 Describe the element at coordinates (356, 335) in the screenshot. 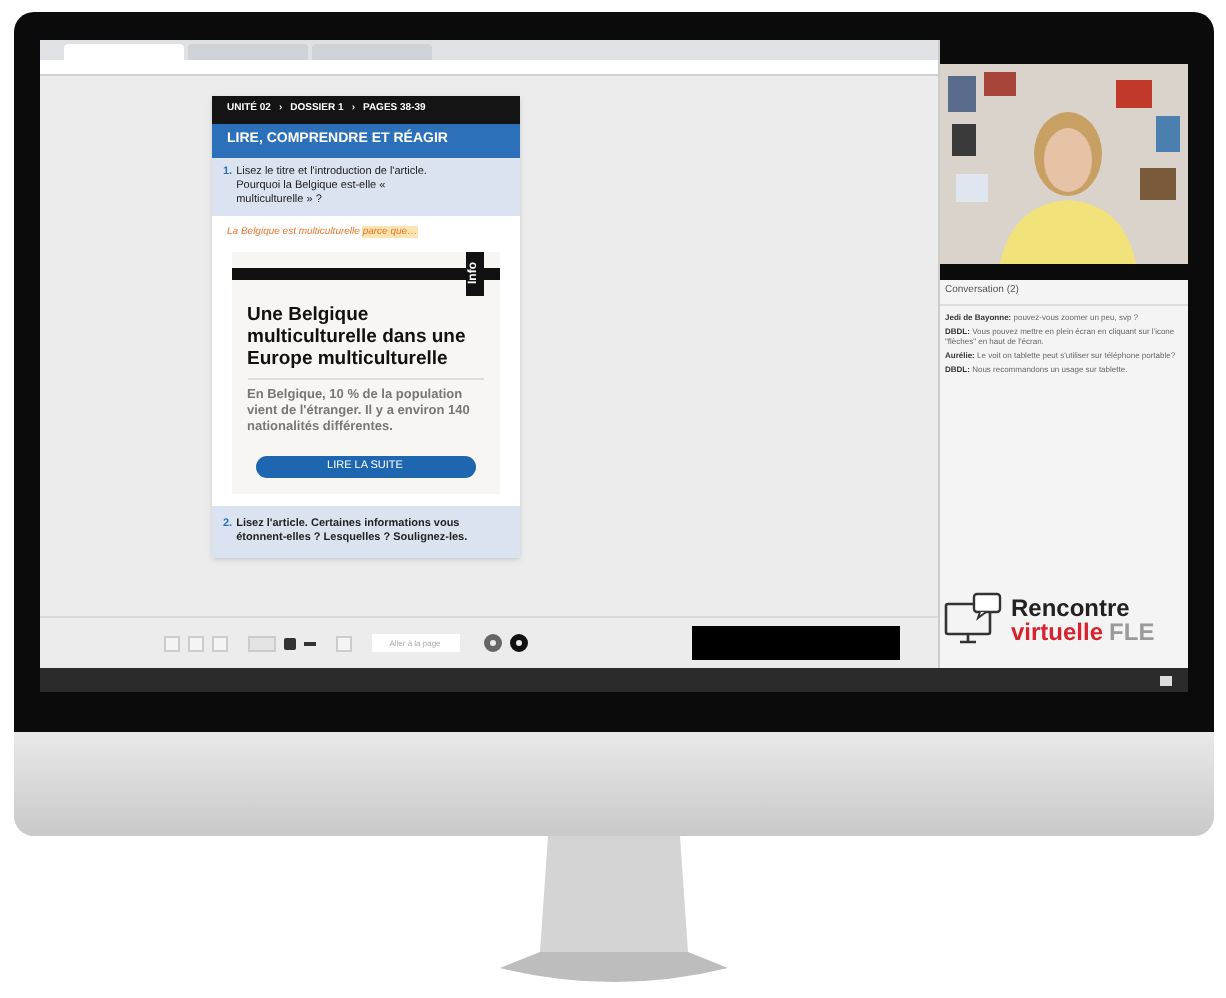

I see `article-title: Une Belgique multiculturelle dans une Europe multiculturelle` at that location.